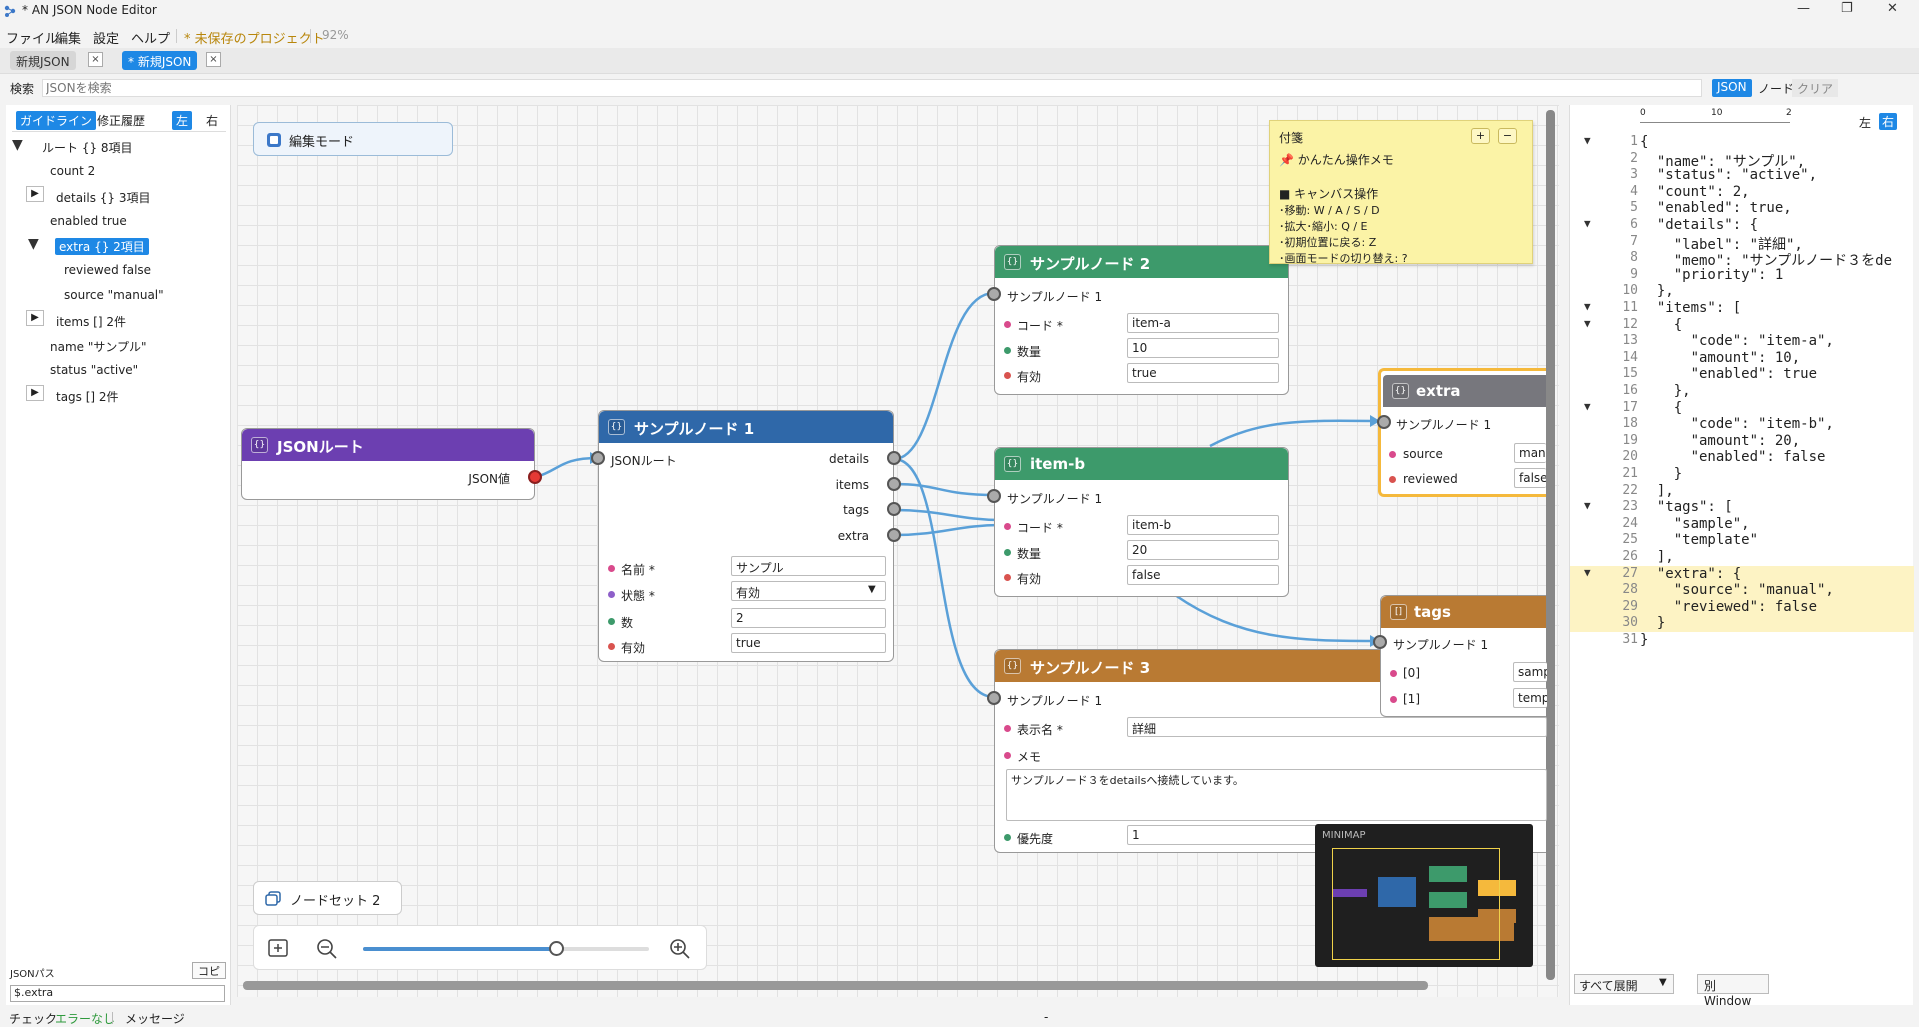 This screenshot has height=1027, width=1919. I want to click on menu-edit: 編集, so click(68, 37).